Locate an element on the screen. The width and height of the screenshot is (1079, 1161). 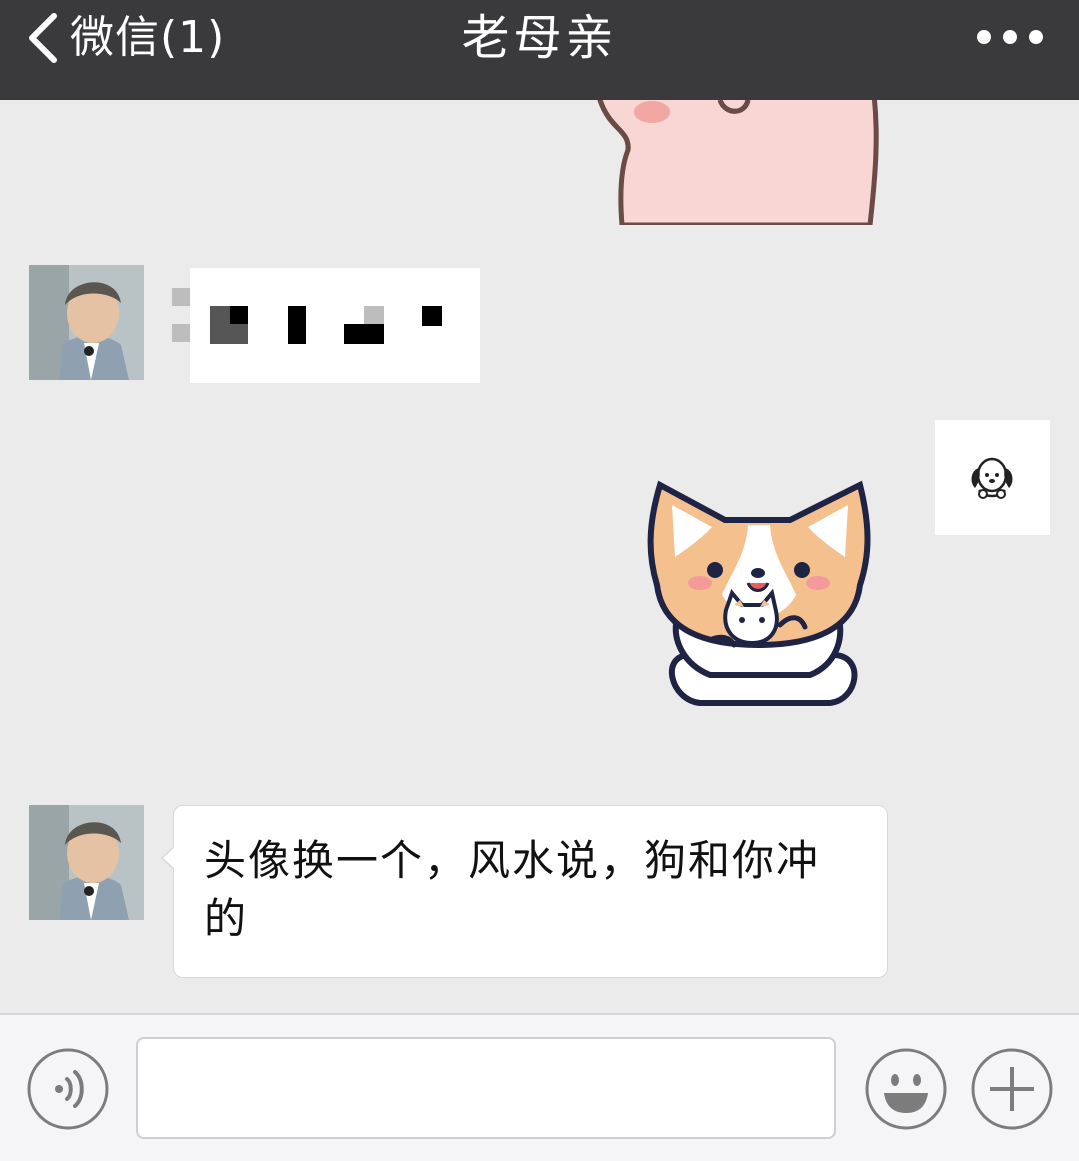
input-bar is located at coordinates (539, 1087).